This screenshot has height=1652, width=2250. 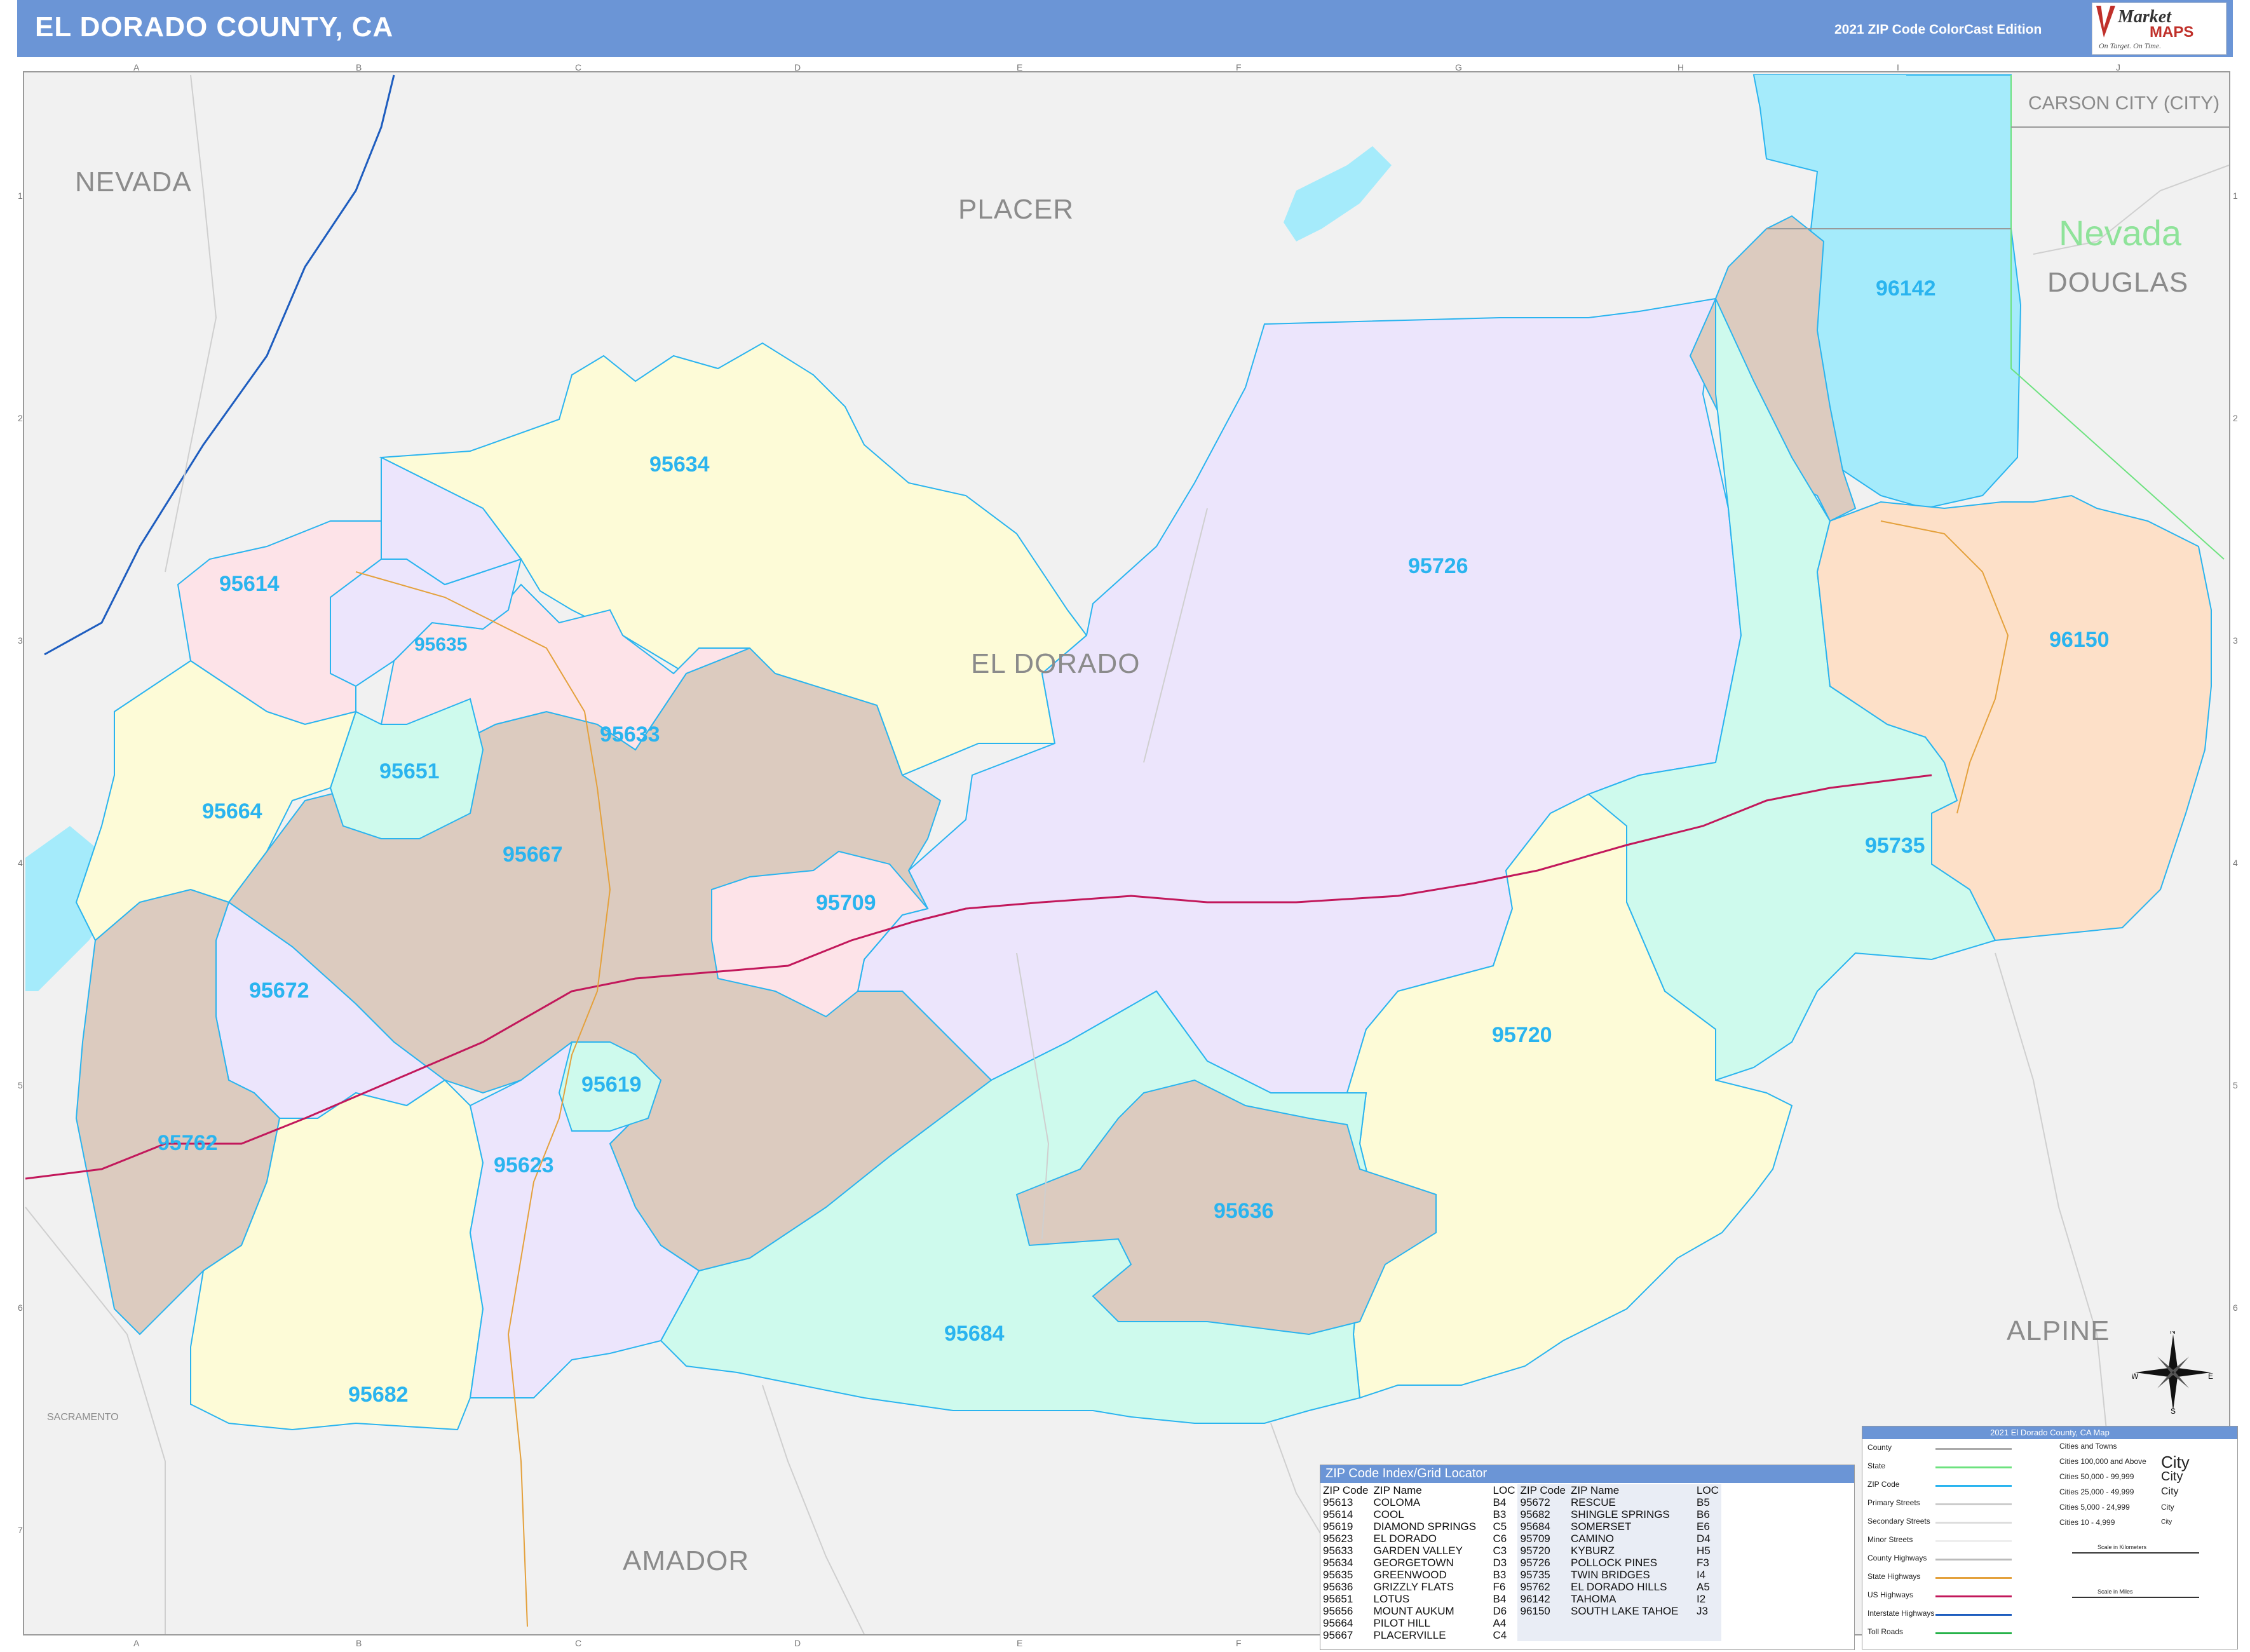 What do you see at coordinates (524, 1165) in the screenshot?
I see `zip-label-95623: 95623` at bounding box center [524, 1165].